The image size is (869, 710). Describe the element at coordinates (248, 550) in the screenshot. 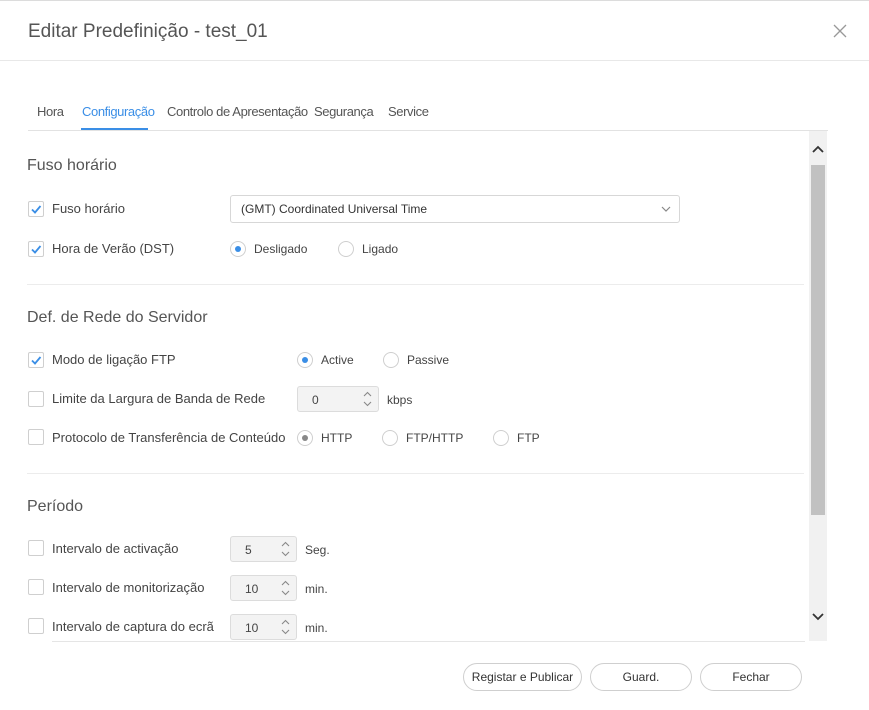

I see `activation-value: 5` at that location.